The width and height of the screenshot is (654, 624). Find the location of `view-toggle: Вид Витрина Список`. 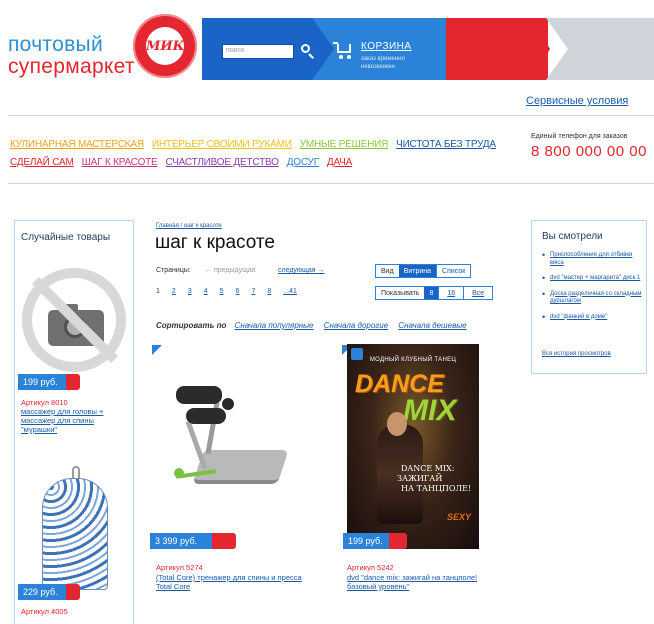

view-toggle: Вид Витрина Список is located at coordinates (423, 271).